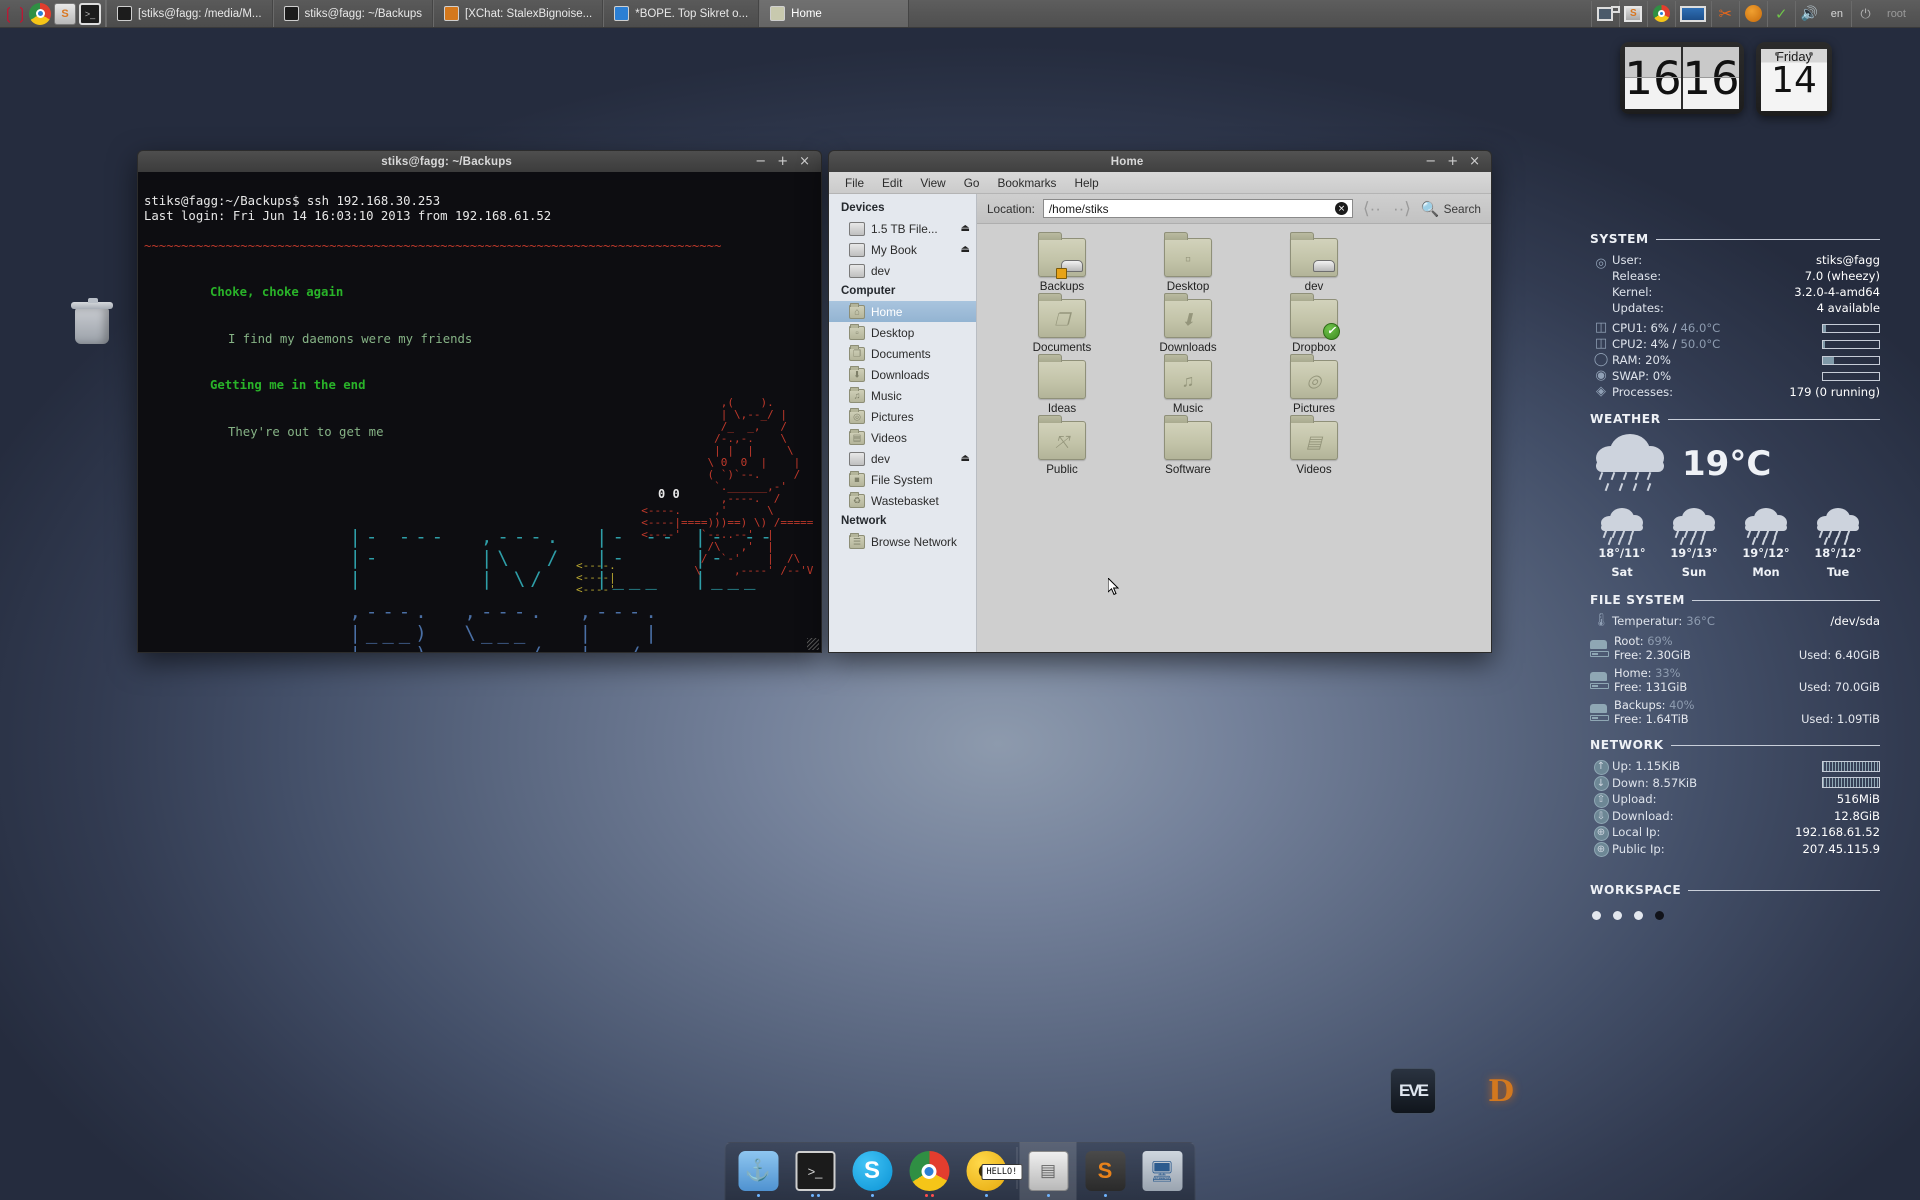 Image resolution: width=1920 pixels, height=1200 pixels. I want to click on debian-menu-icon: ❲❳, so click(15, 14).